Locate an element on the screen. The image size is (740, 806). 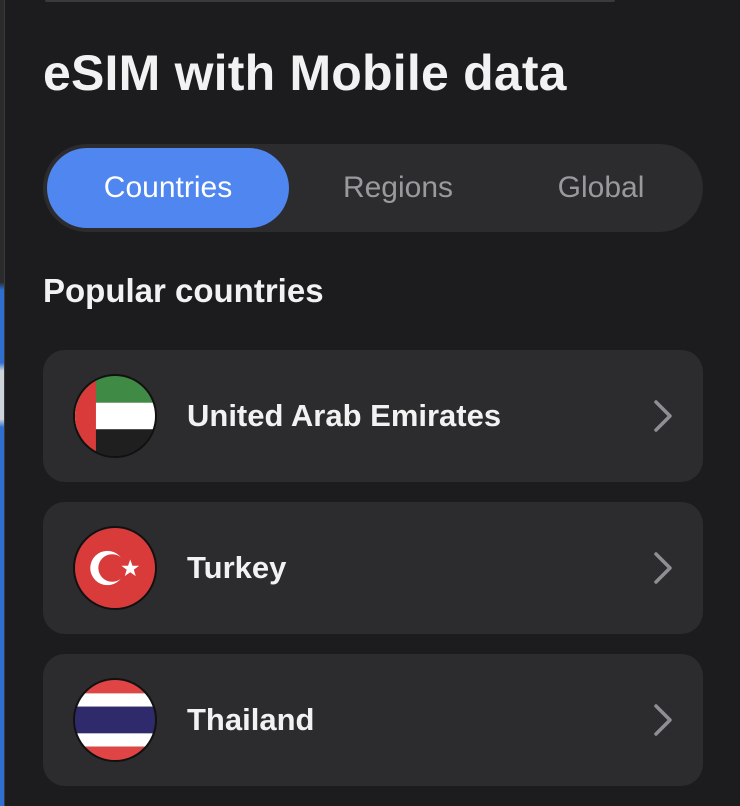
tab-countries: Countries is located at coordinates (168, 188).